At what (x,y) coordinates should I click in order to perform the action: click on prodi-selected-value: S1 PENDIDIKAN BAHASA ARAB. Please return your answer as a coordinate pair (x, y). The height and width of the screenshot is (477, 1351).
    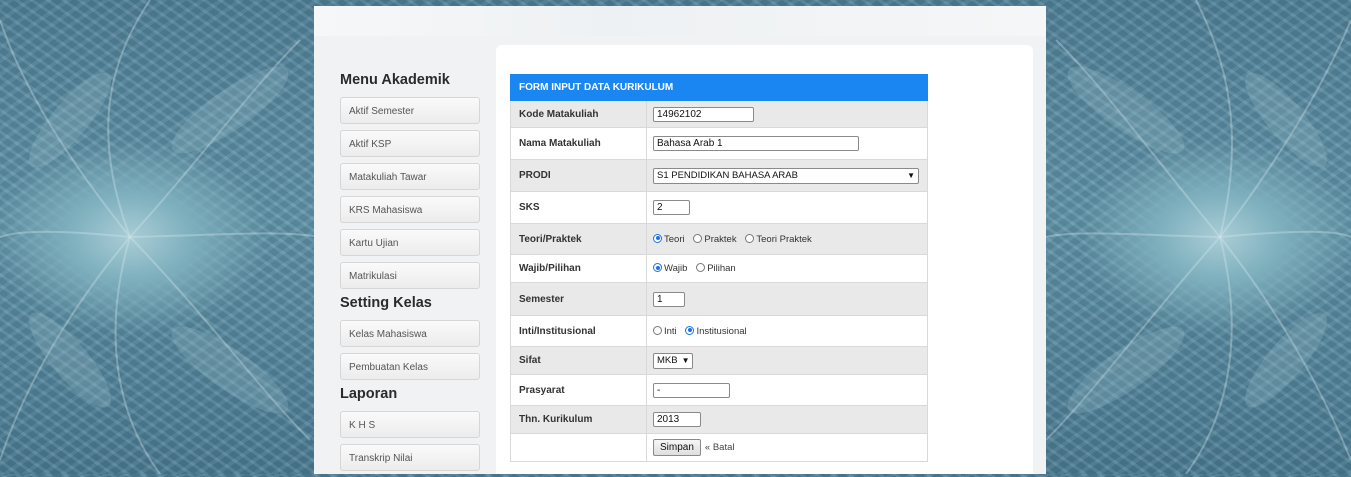
    Looking at the image, I should click on (727, 175).